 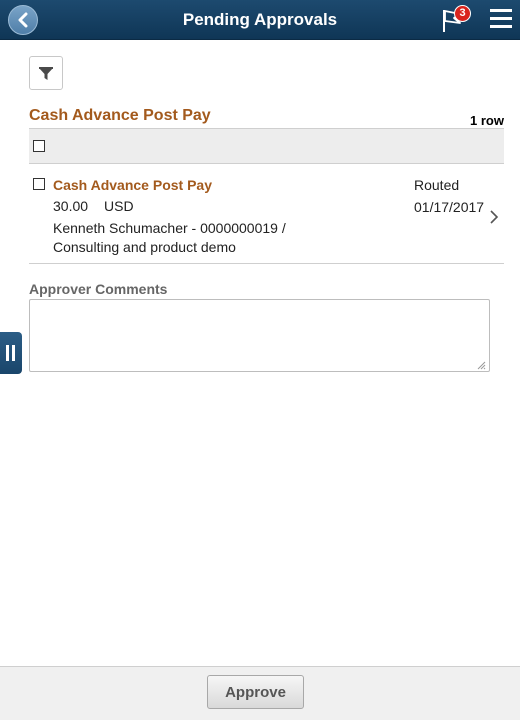 What do you see at coordinates (255, 692) in the screenshot?
I see `approve-button: Approve` at bounding box center [255, 692].